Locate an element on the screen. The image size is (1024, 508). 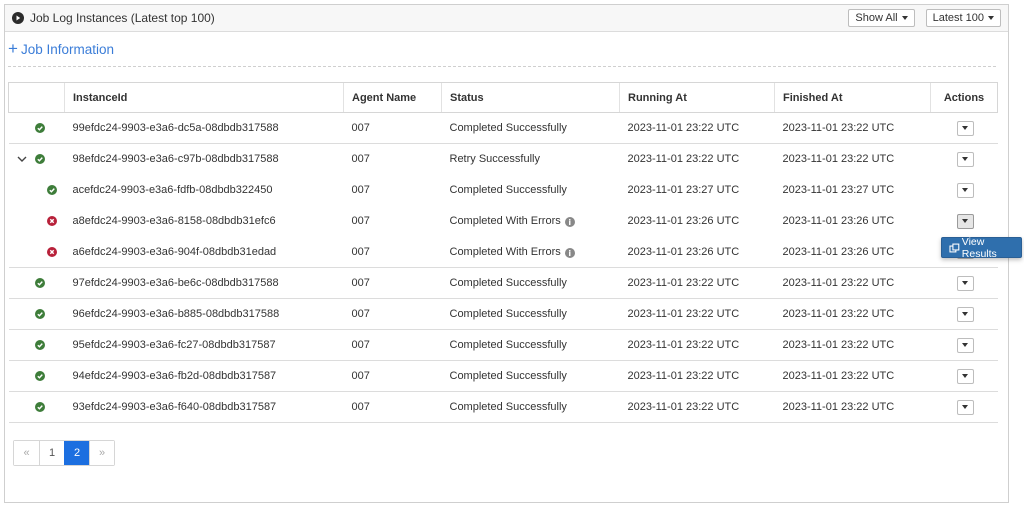
instanceid-text: 94efdc24-9903-e3a6-fb2d-08dbdb317587 is located at coordinates (174, 376).